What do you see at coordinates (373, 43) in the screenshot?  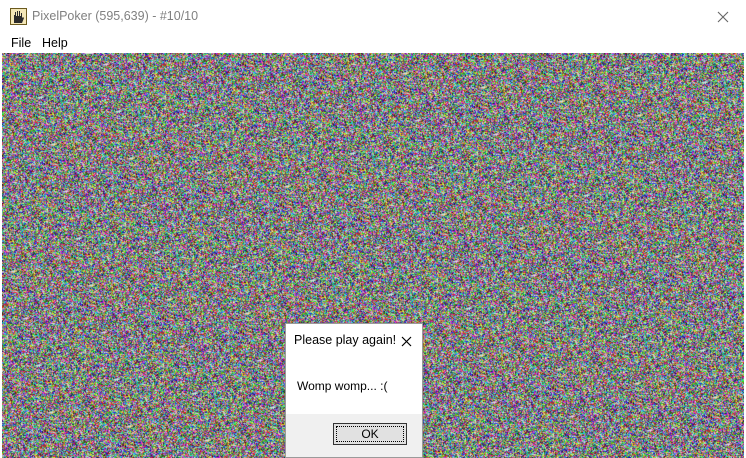 I see `menu-bar: File Help` at bounding box center [373, 43].